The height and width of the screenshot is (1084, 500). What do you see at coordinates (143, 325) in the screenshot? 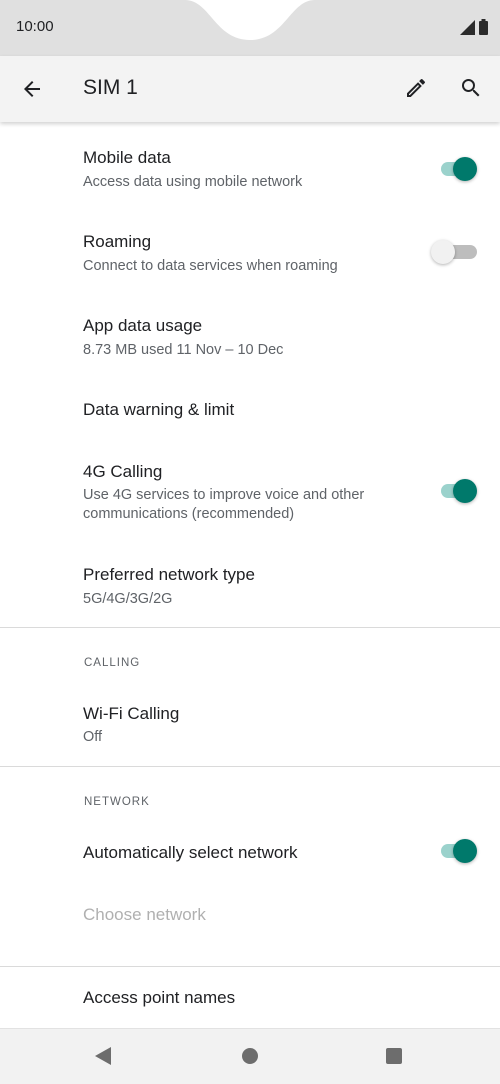
I see `app-data-usage-title: App data usage` at bounding box center [143, 325].